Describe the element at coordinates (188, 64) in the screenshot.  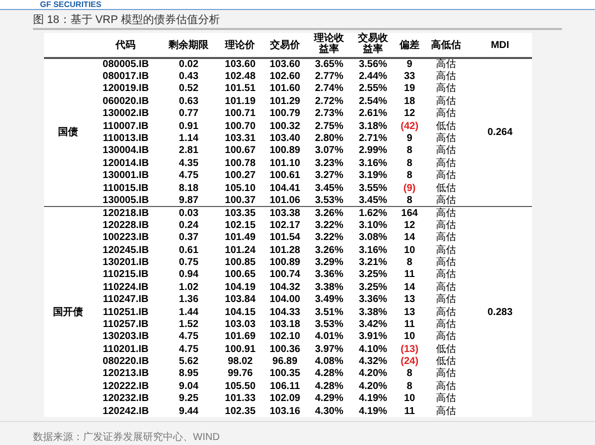
I see `table-cell: 0.02` at that location.